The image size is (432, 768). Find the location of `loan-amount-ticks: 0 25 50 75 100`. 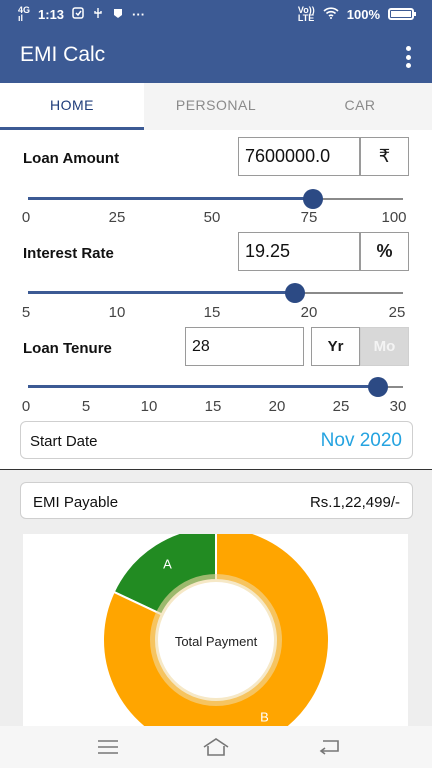

loan-amount-ticks: 0 25 50 75 100 is located at coordinates (216, 218).